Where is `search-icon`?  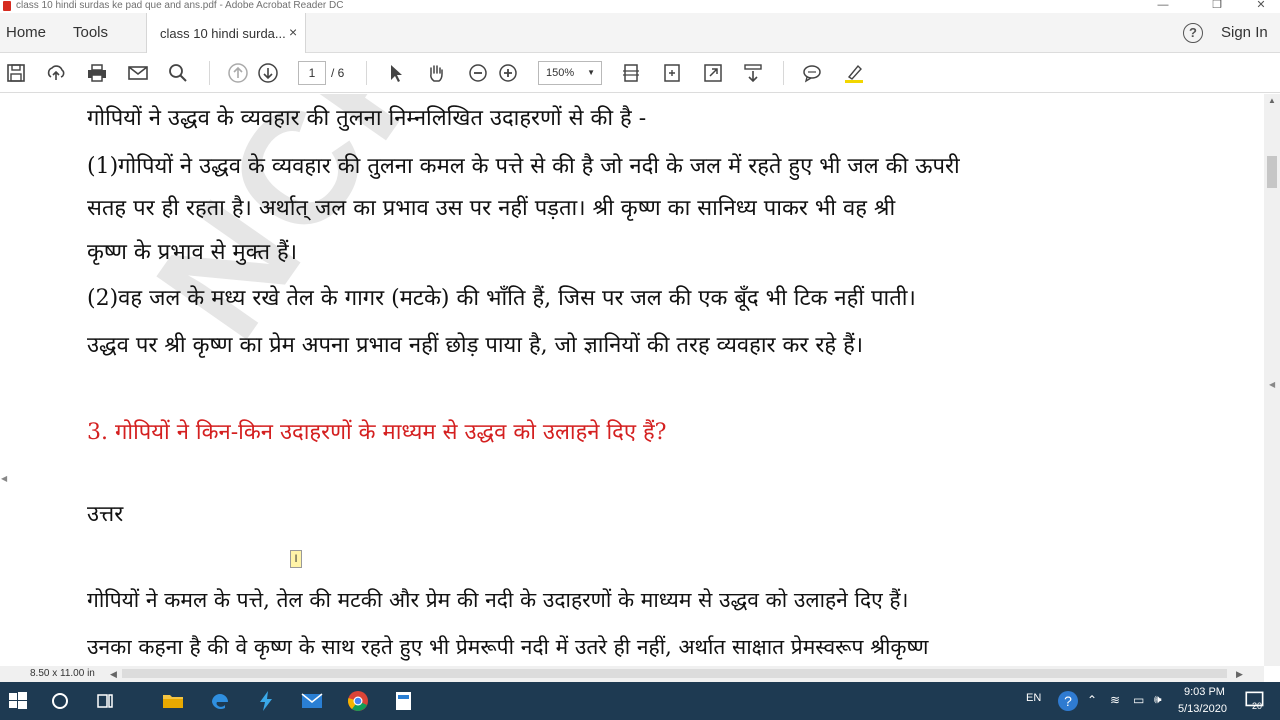
search-icon is located at coordinates (178, 73).